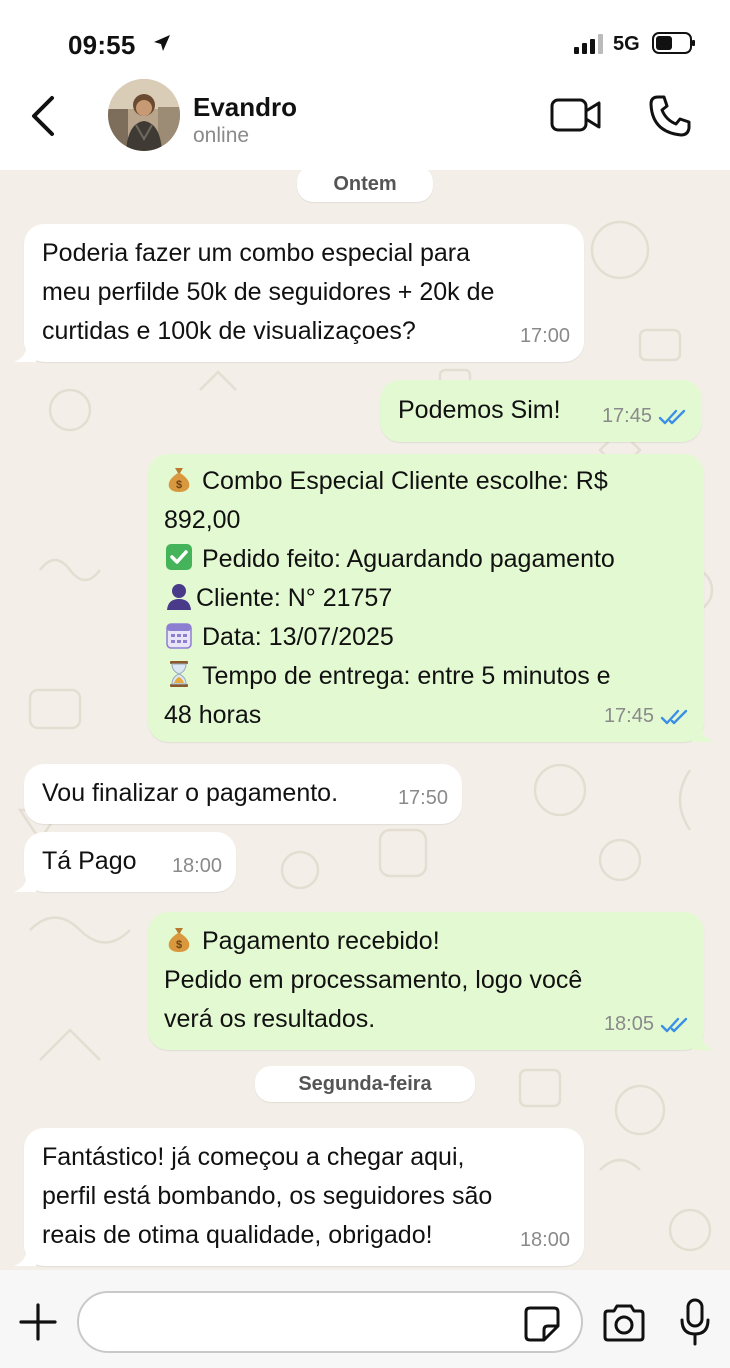 The width and height of the screenshot is (730, 1368). Describe the element at coordinates (102, 45) in the screenshot. I see `status-time: 09:55` at that location.